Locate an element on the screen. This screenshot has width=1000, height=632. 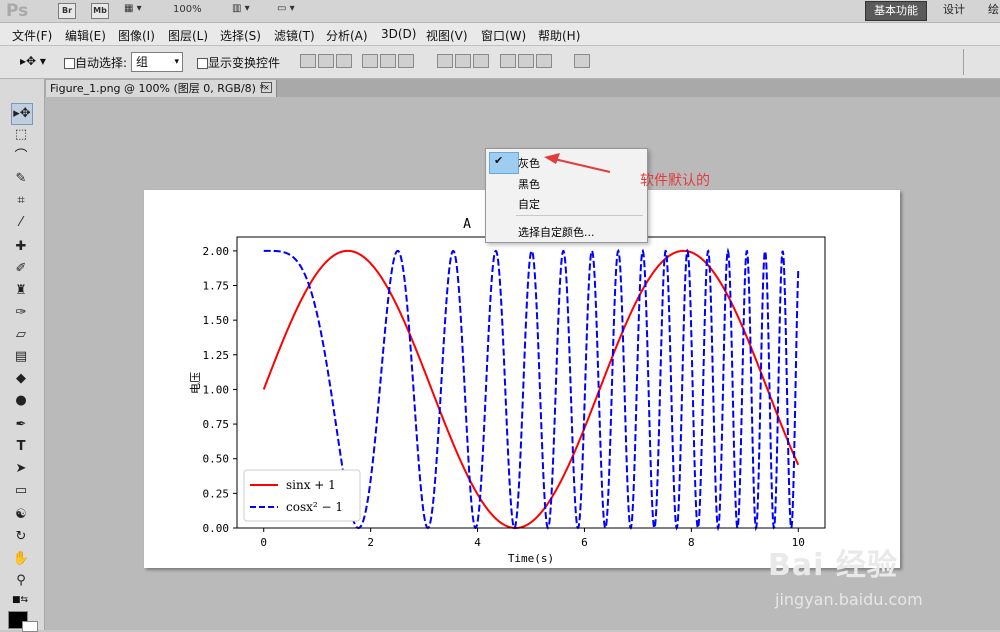
menu-item-custom: 自定 is located at coordinates (529, 204).